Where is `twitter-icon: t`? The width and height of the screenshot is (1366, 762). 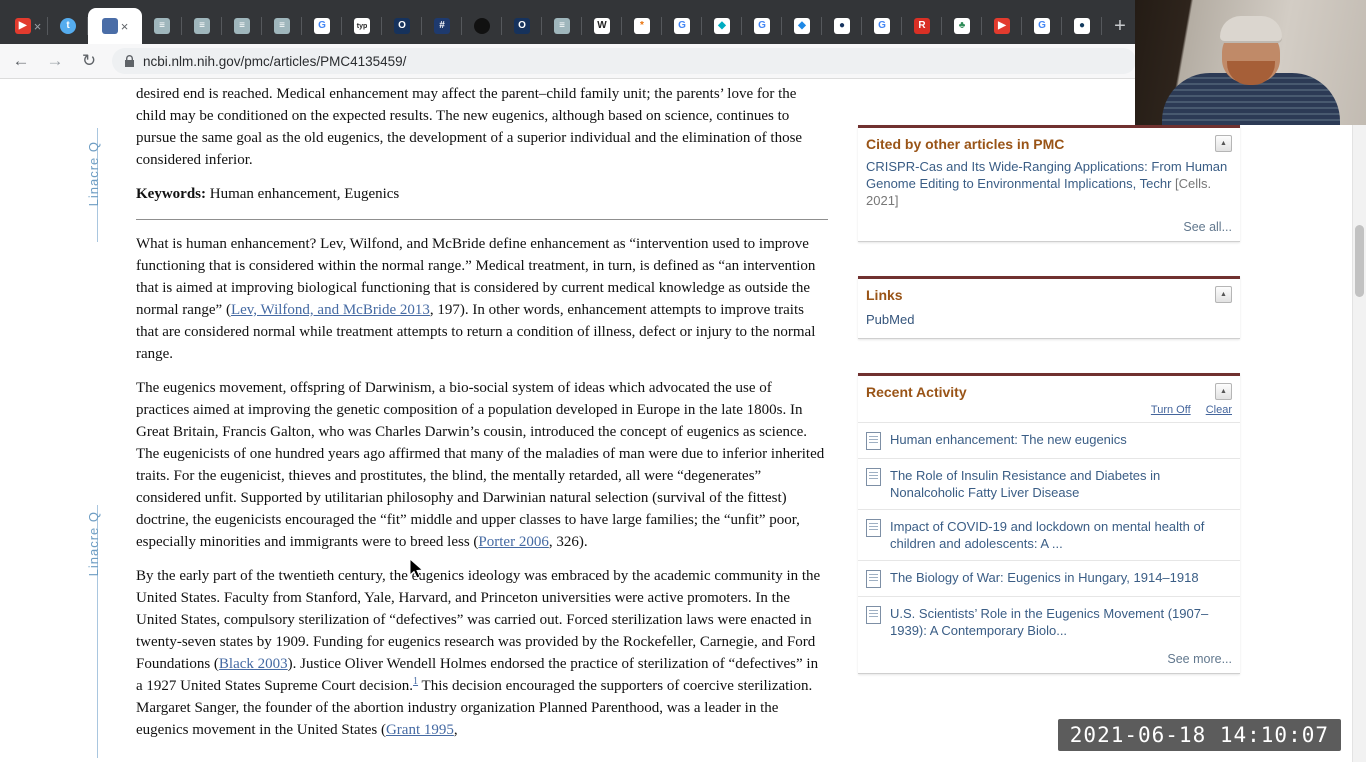
twitter-icon: t is located at coordinates (68, 26).